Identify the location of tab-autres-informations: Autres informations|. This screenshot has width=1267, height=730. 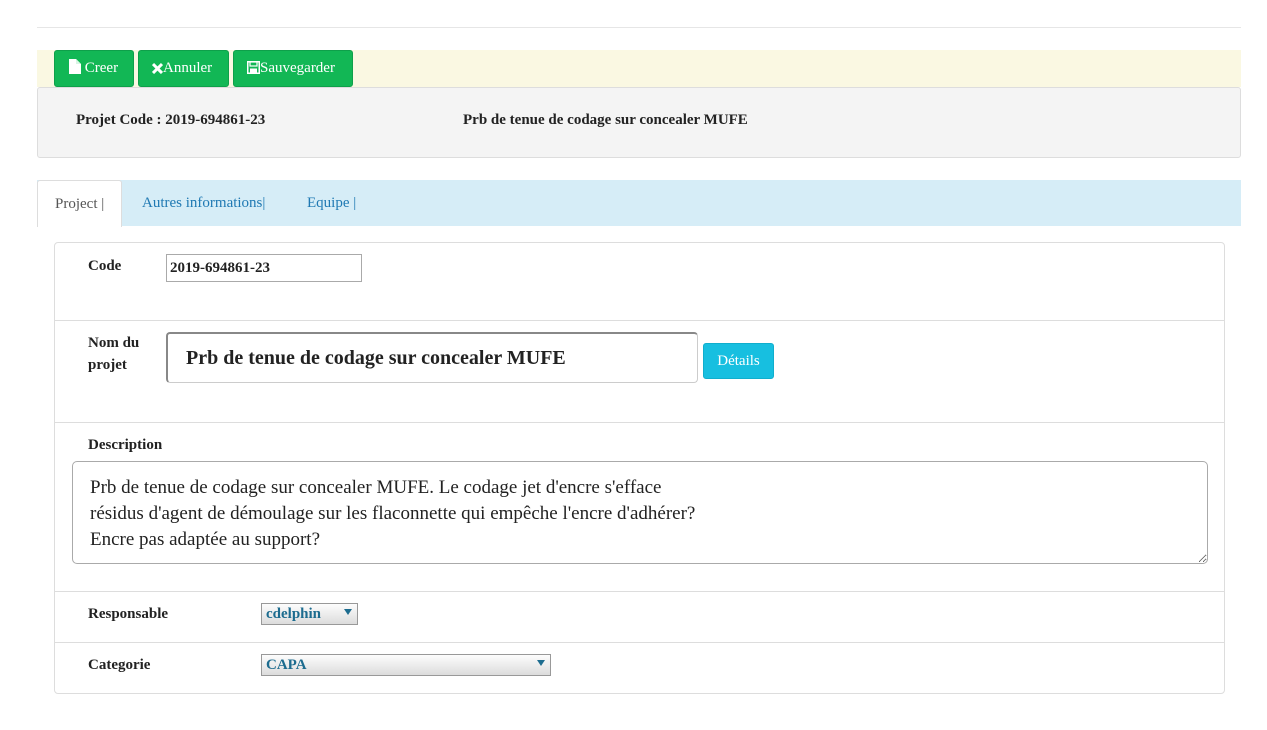
(203, 203).